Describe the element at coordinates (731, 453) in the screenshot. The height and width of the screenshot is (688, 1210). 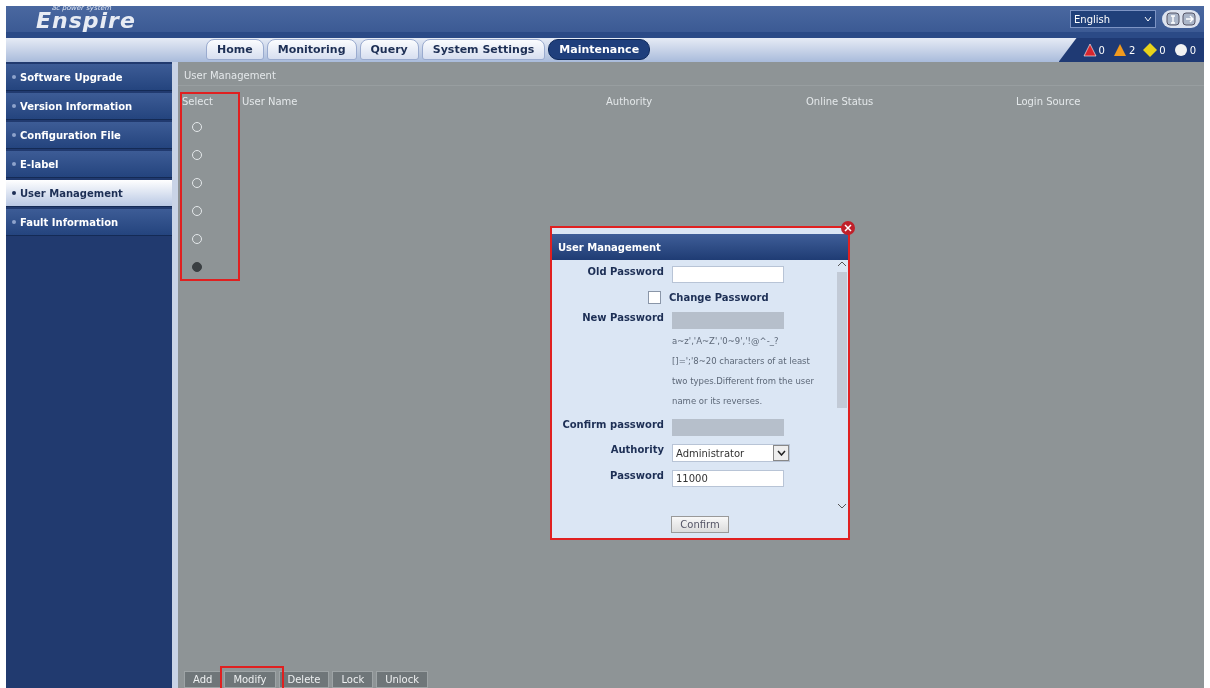
I see `authority-select: Administrator` at that location.